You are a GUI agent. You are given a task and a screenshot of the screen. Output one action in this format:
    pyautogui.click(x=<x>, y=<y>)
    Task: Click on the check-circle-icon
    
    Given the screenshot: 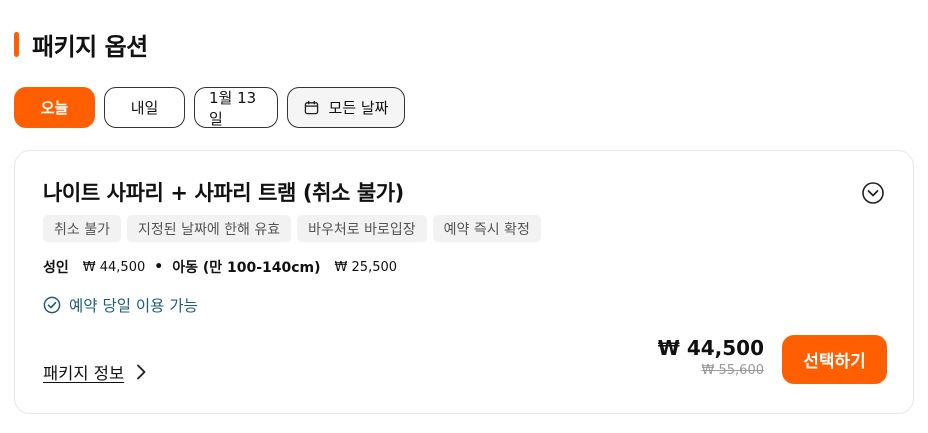 What is the action you would take?
    pyautogui.click(x=52, y=305)
    